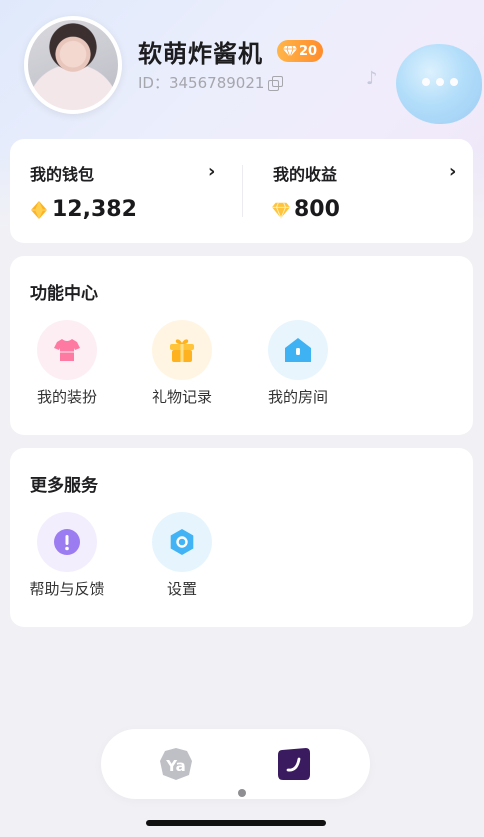 The height and width of the screenshot is (837, 484). I want to click on mascot-decoration, so click(439, 84).